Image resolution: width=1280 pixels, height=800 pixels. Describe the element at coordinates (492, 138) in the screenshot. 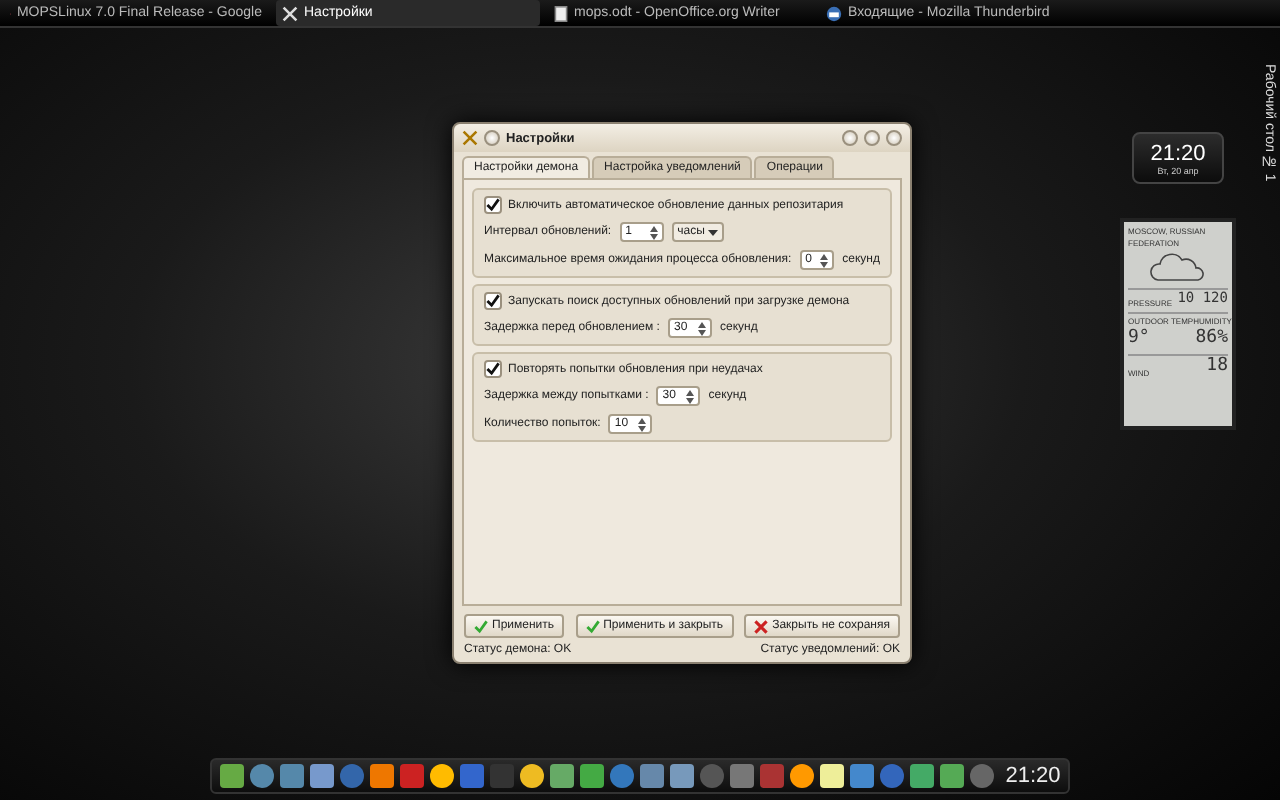

I see `pin-button` at that location.